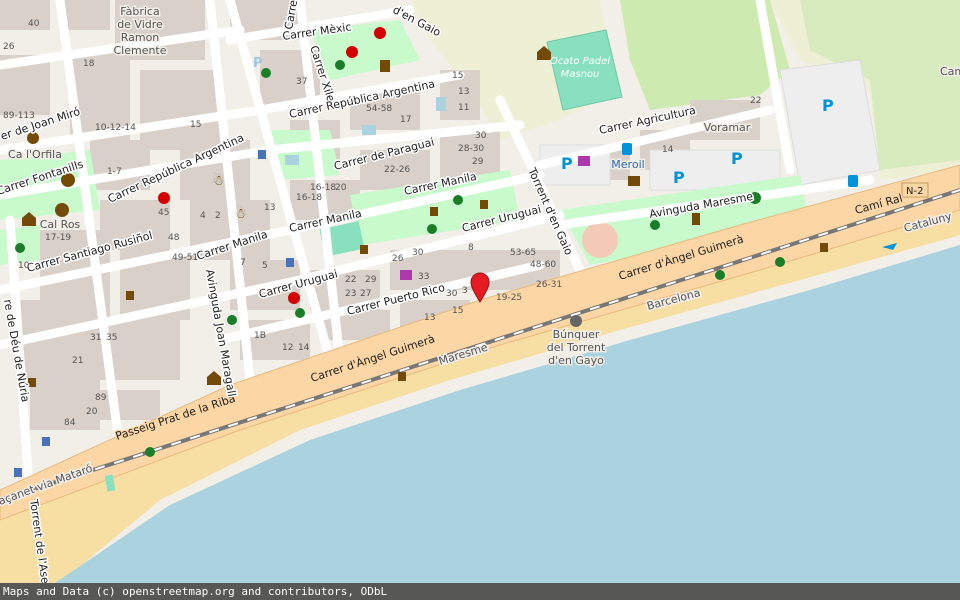  Describe the element at coordinates (576, 360) in the screenshot. I see `poi-bunquer-line3: d'en Gayo` at that location.